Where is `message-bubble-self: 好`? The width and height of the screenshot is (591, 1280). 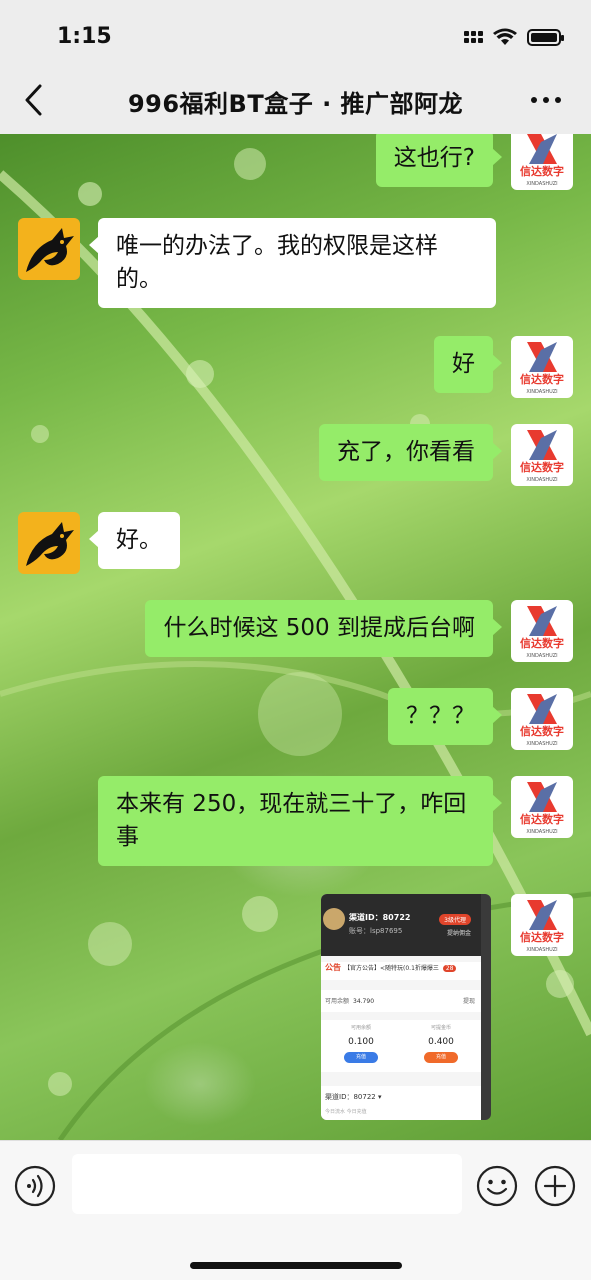 message-bubble-self: 好 is located at coordinates (468, 364).